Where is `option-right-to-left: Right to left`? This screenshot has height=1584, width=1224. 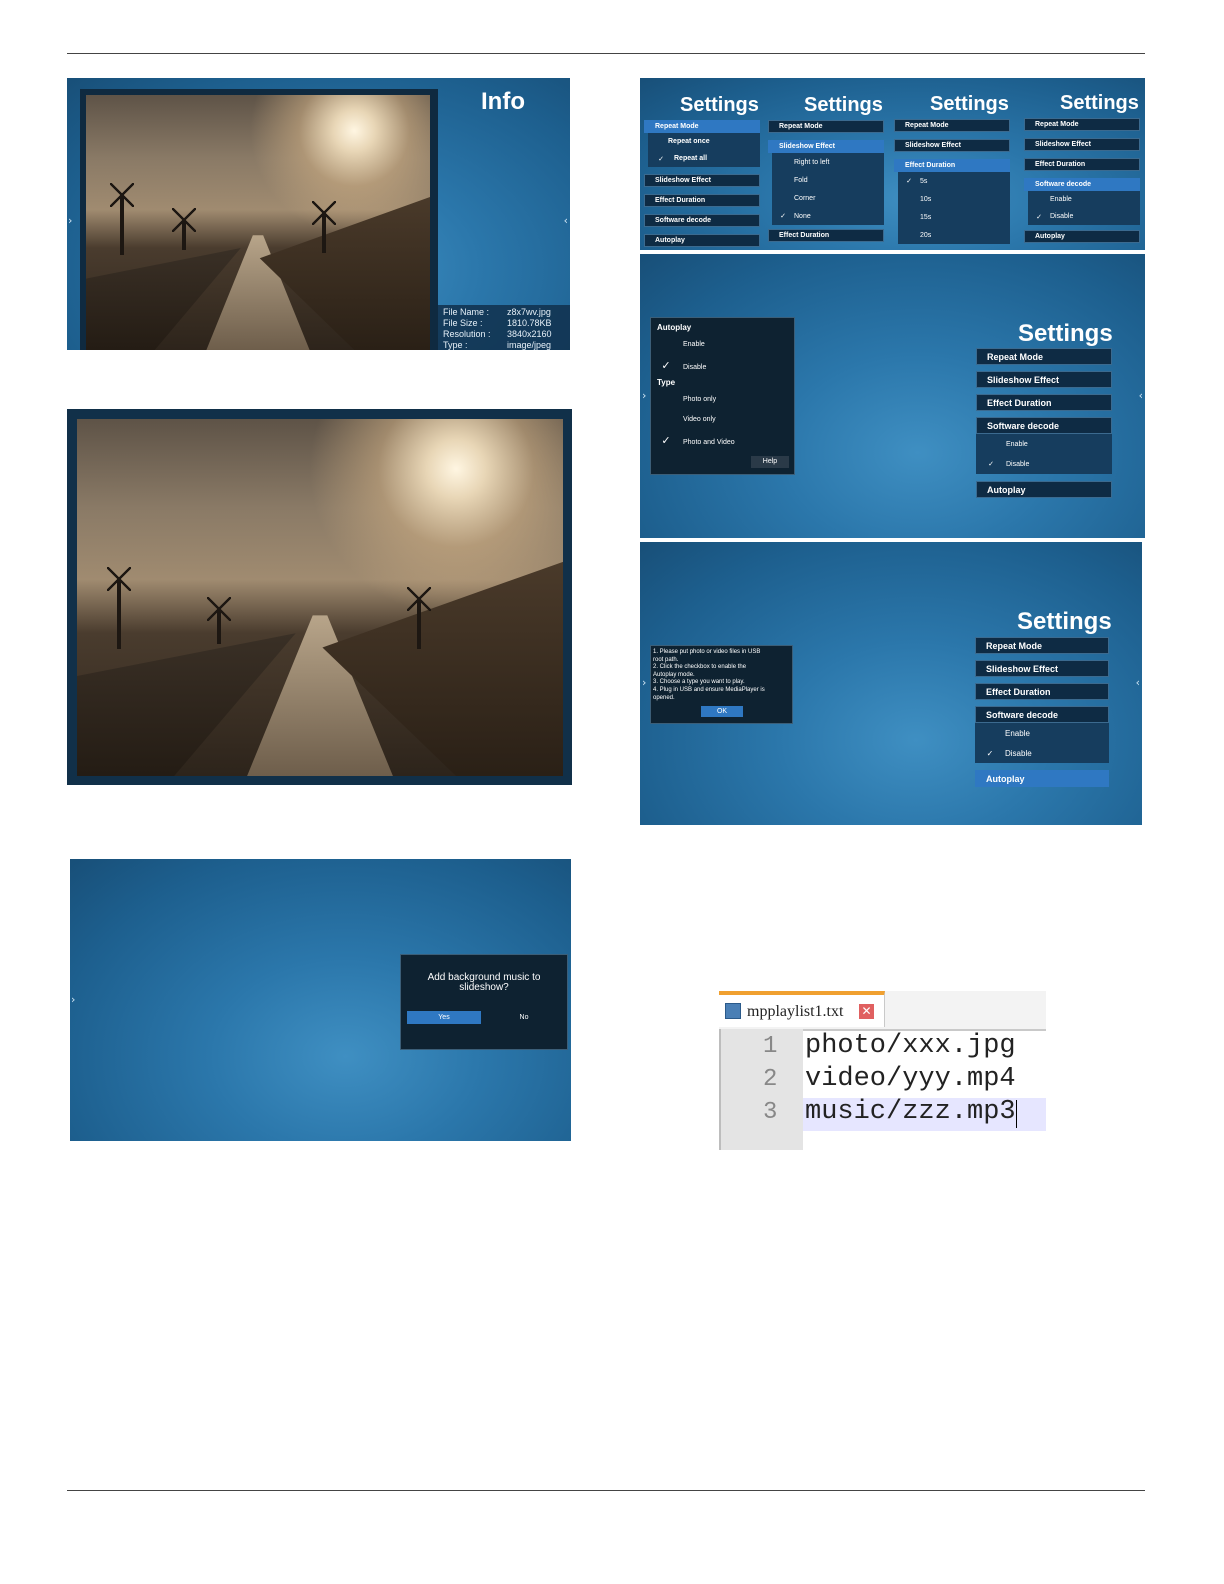 option-right-to-left: Right to left is located at coordinates (828, 162).